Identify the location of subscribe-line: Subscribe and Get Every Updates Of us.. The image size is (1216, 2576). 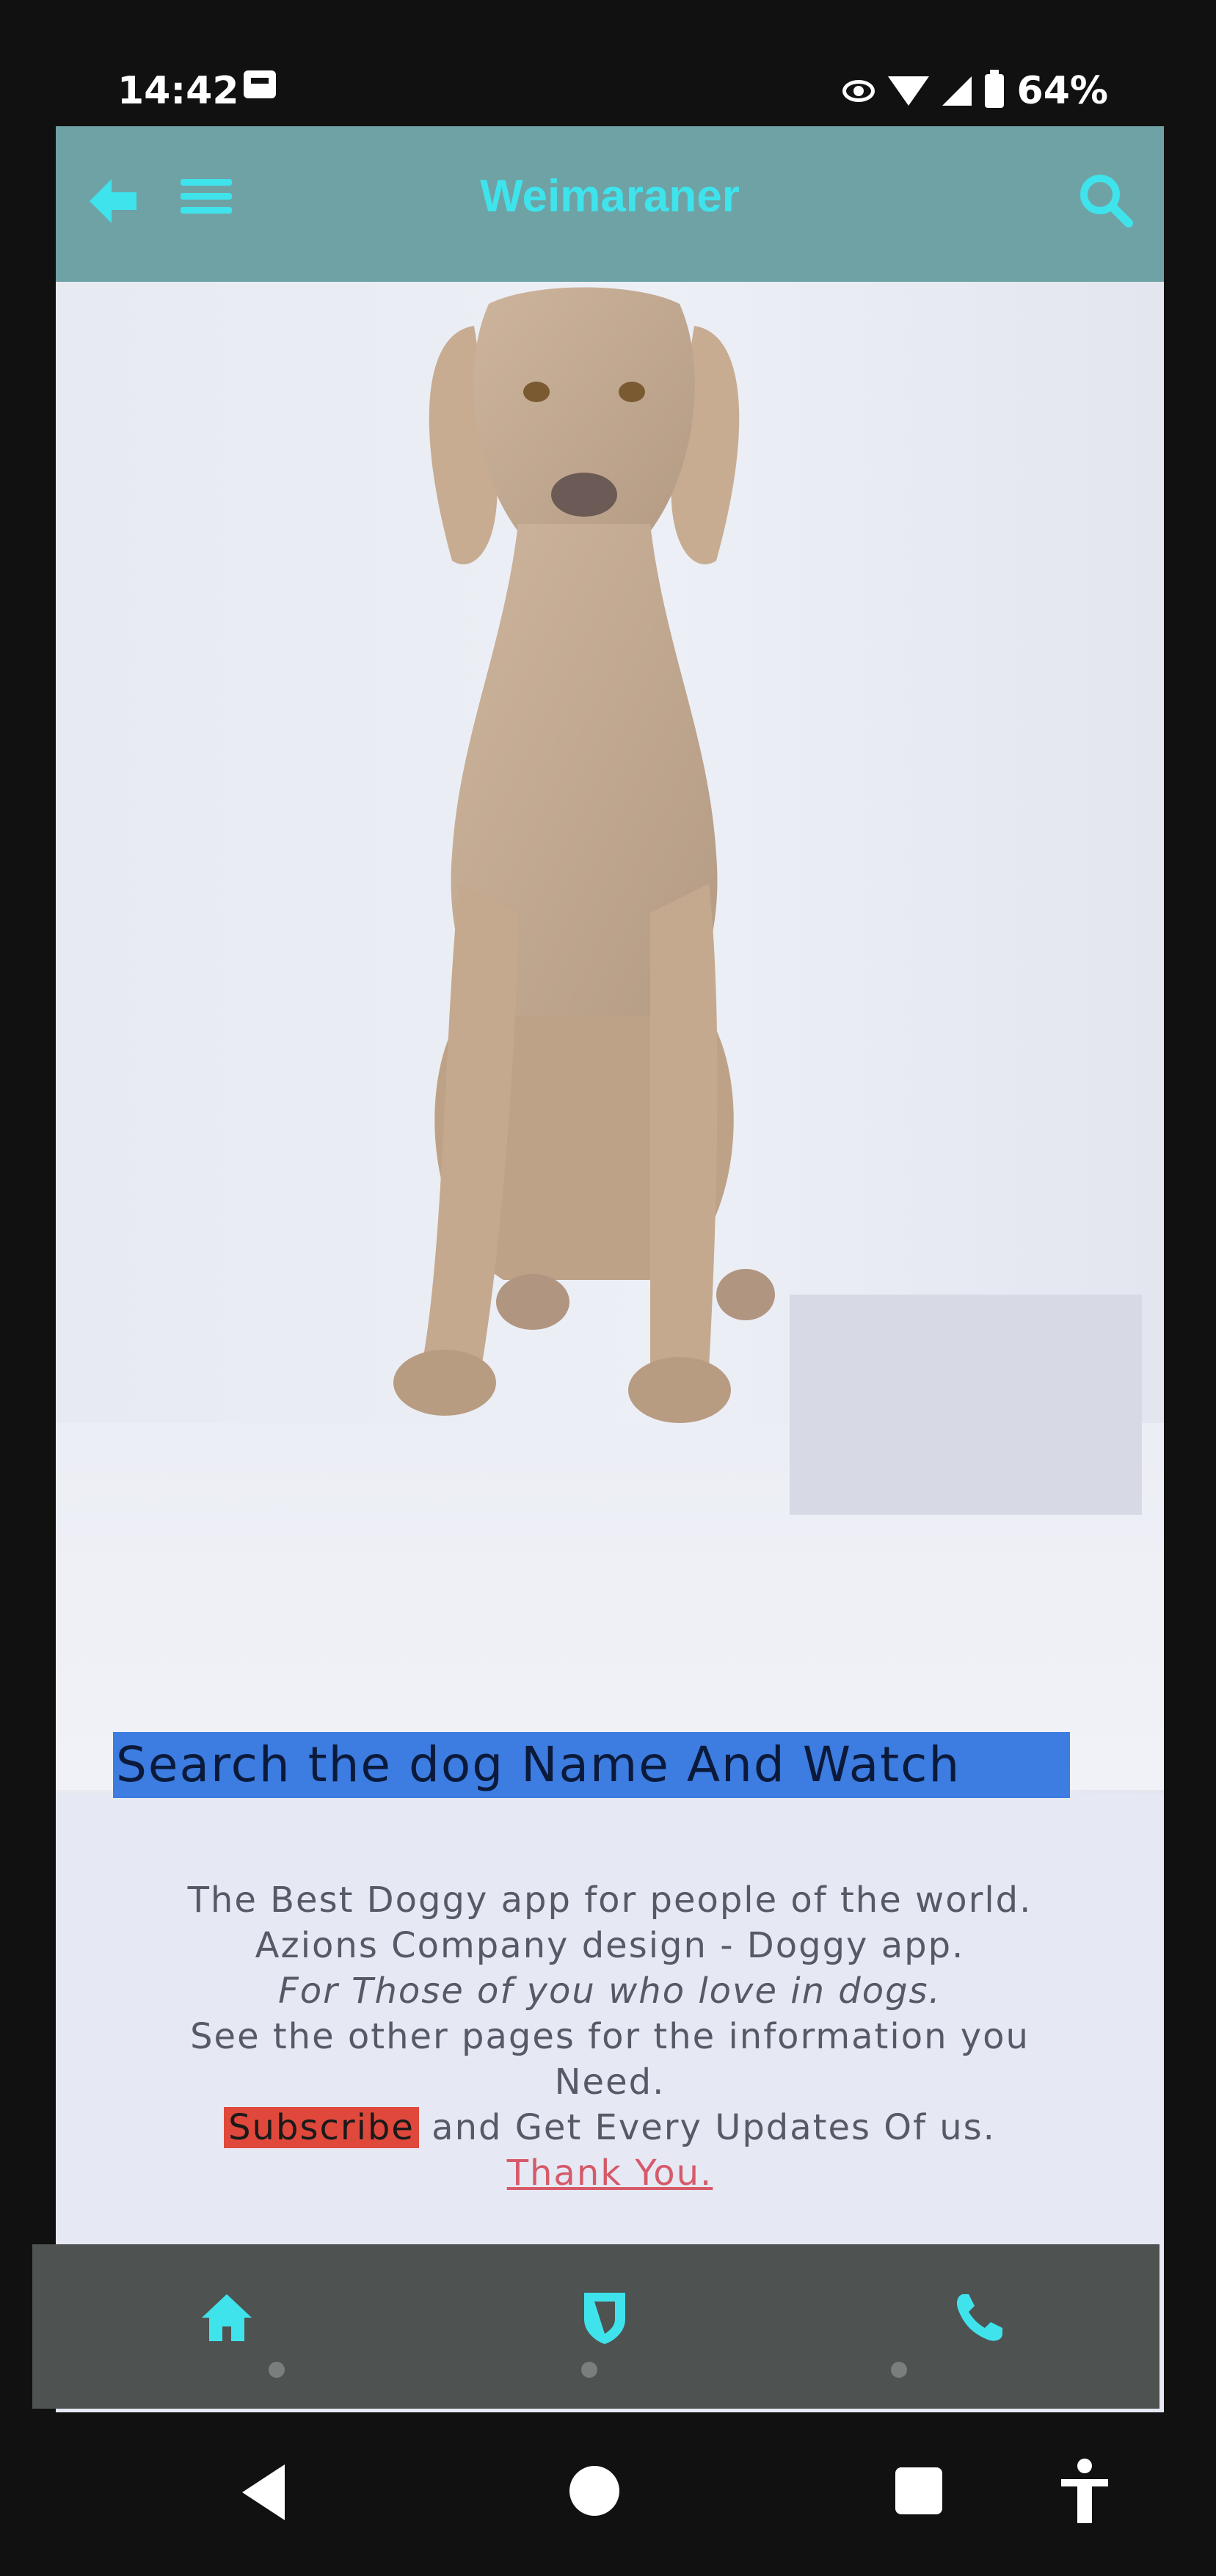
(610, 2127).